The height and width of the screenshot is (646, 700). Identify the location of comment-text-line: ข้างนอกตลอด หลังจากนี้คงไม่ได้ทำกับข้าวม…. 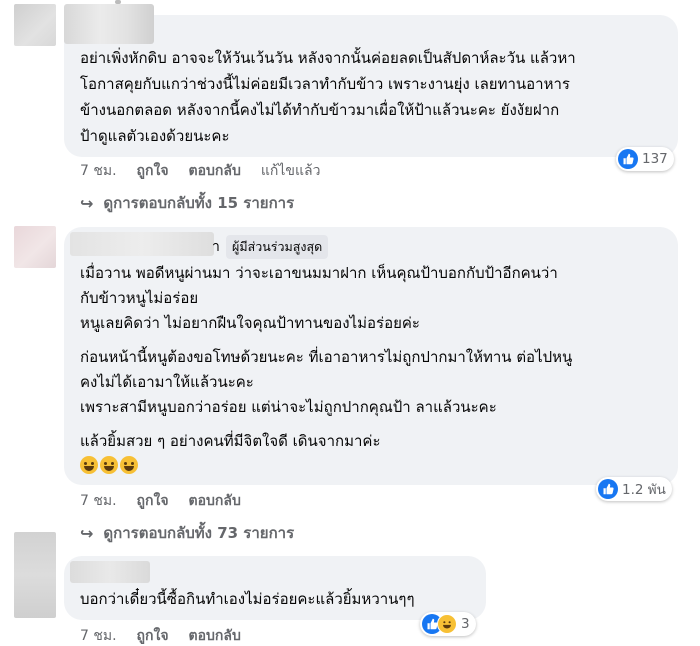
(320, 110).